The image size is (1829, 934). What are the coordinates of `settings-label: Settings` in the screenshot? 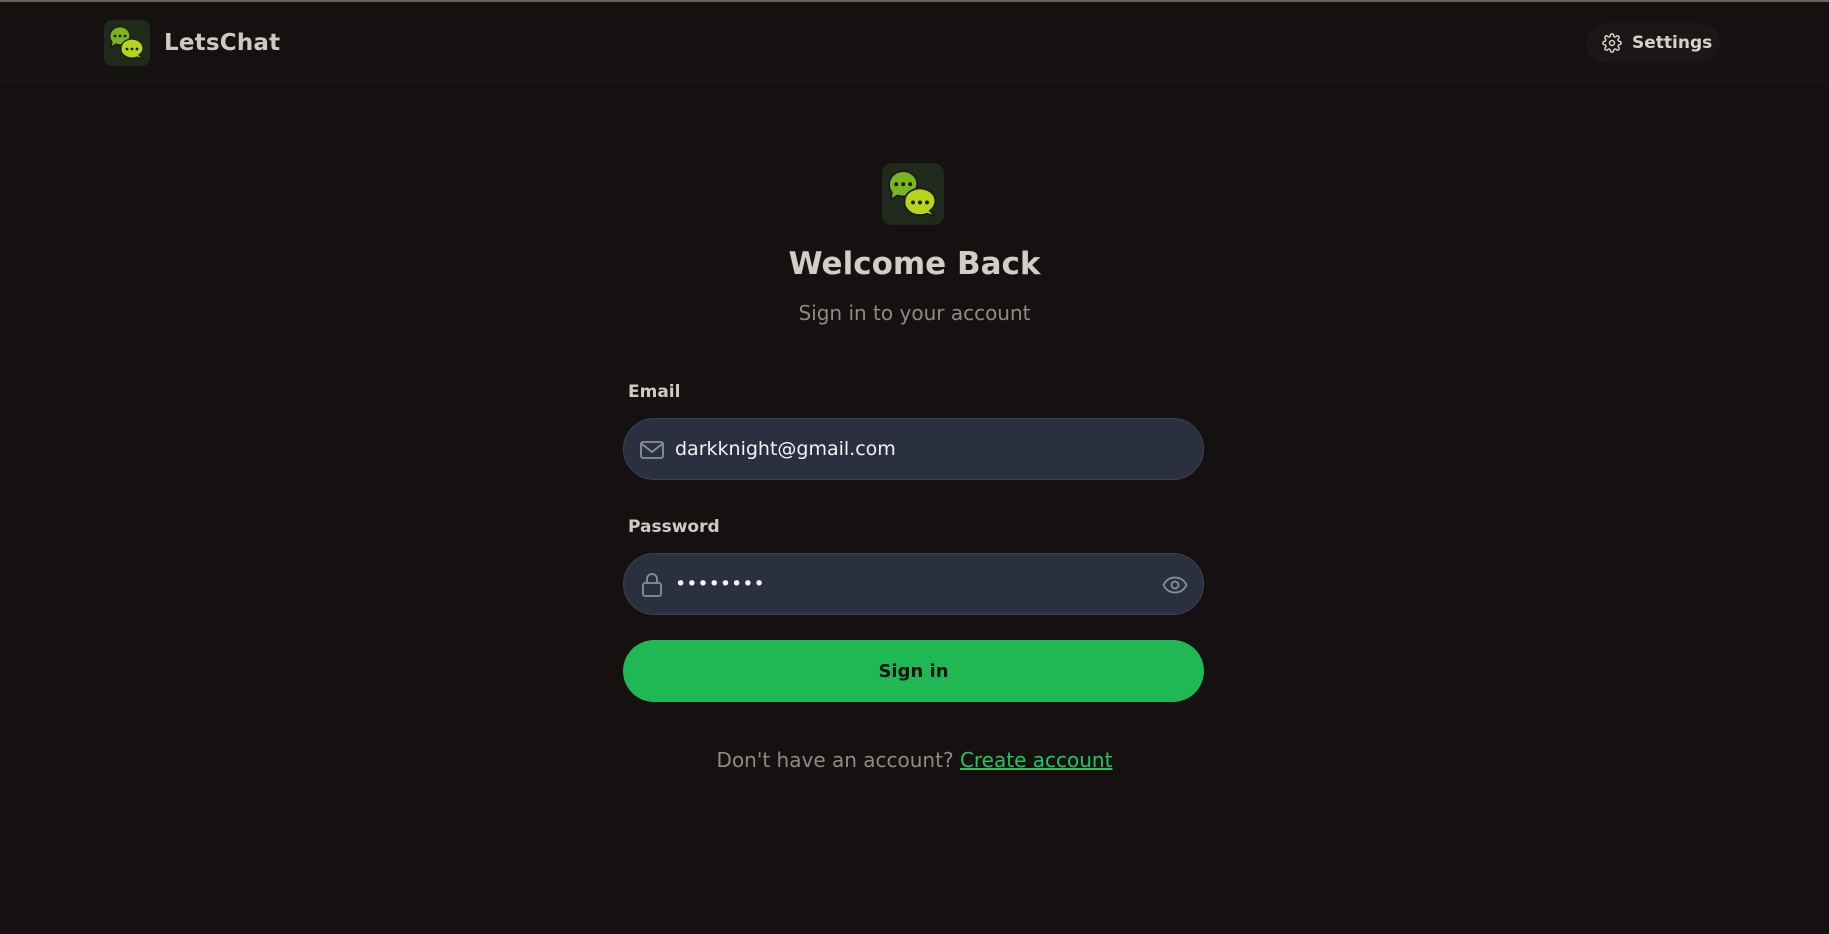 It's located at (1672, 43).